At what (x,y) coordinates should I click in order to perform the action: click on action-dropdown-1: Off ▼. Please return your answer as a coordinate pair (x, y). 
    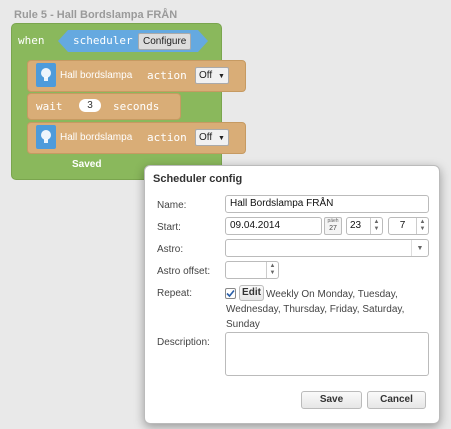
    Looking at the image, I should click on (212, 75).